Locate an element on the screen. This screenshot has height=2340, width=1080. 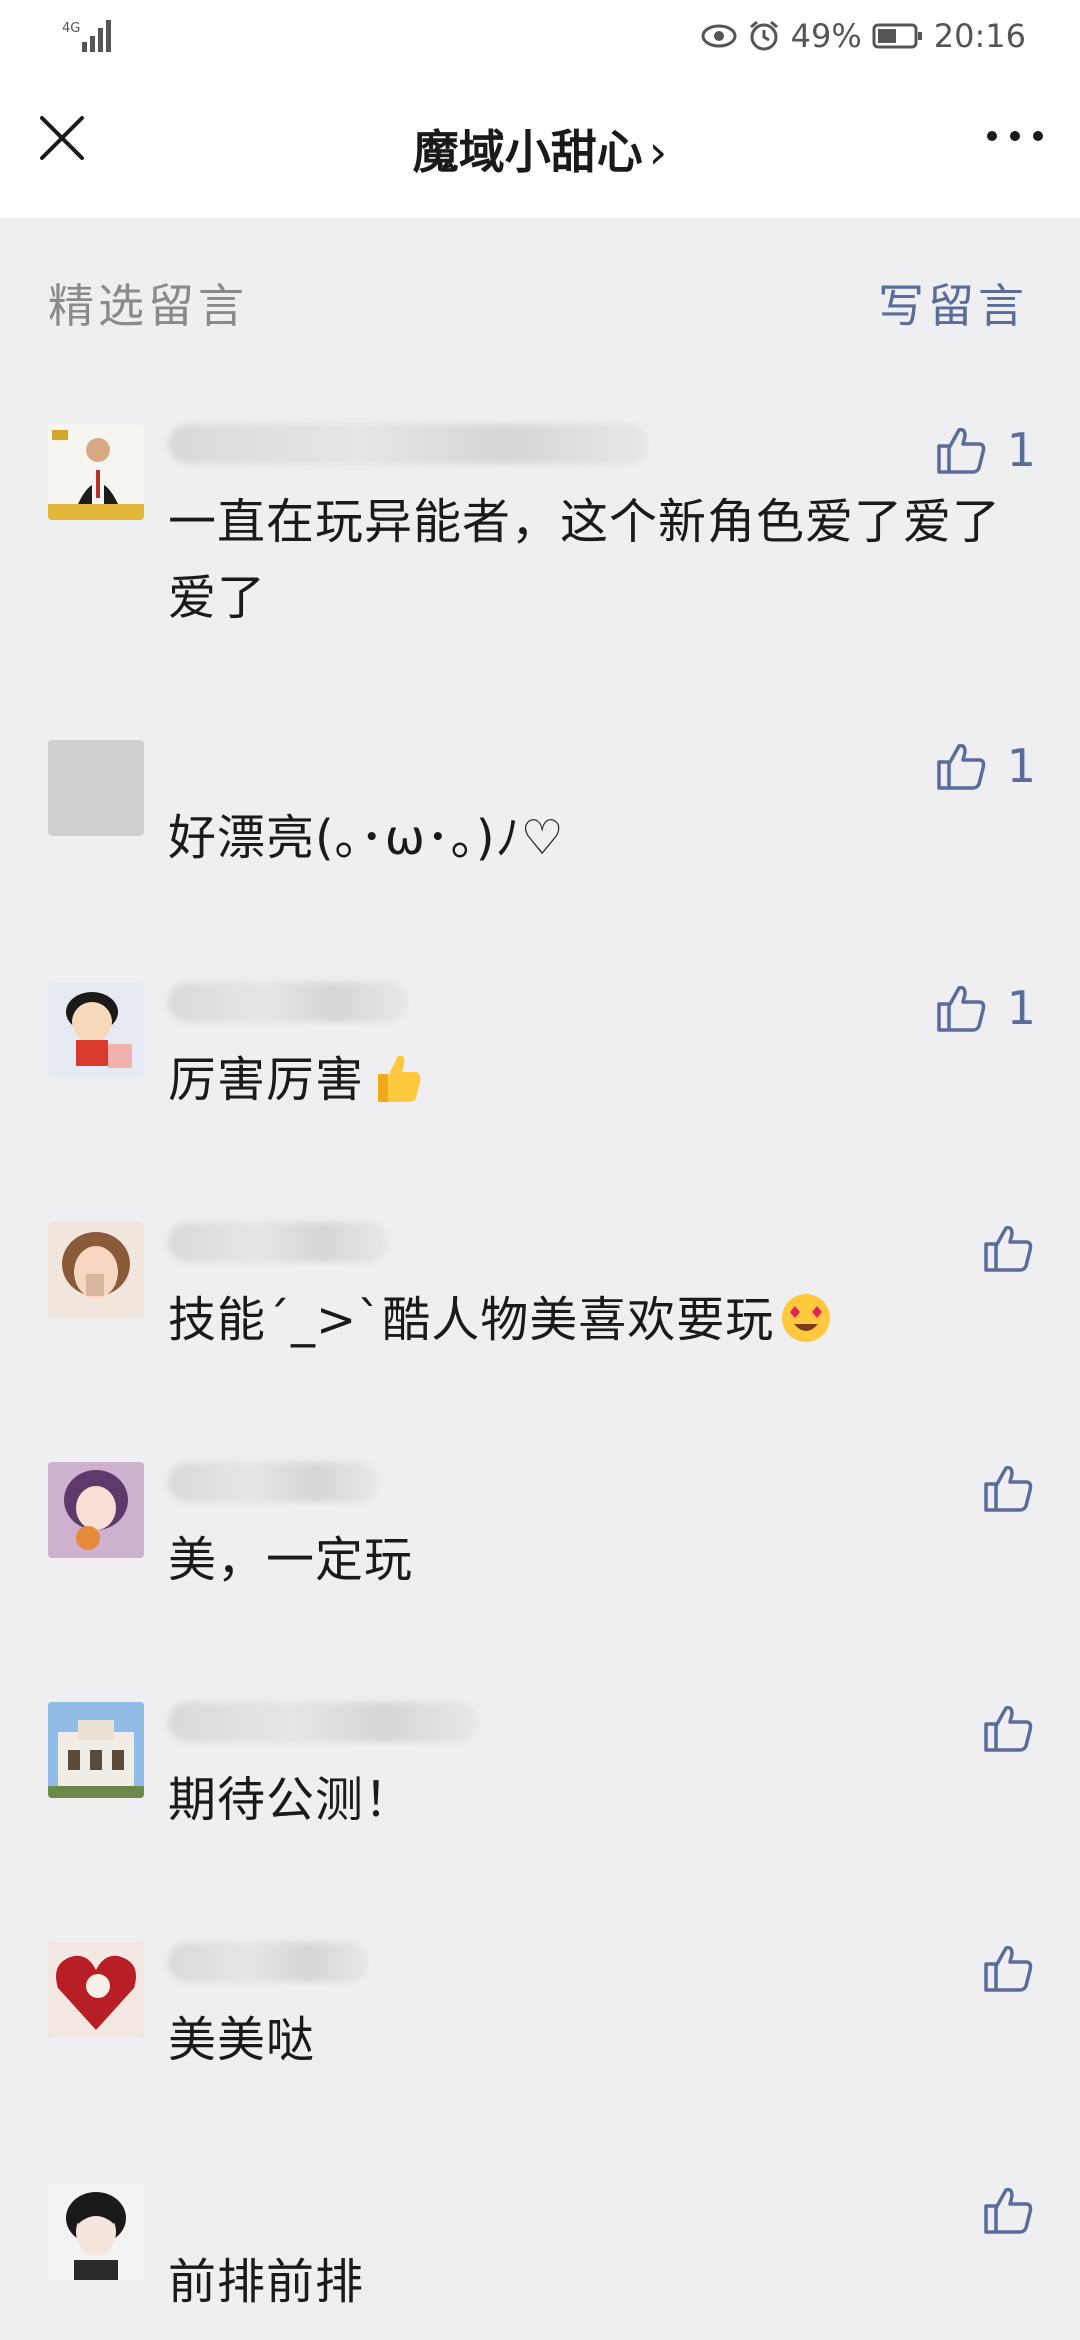
eye-comfort-icon is located at coordinates (719, 36).